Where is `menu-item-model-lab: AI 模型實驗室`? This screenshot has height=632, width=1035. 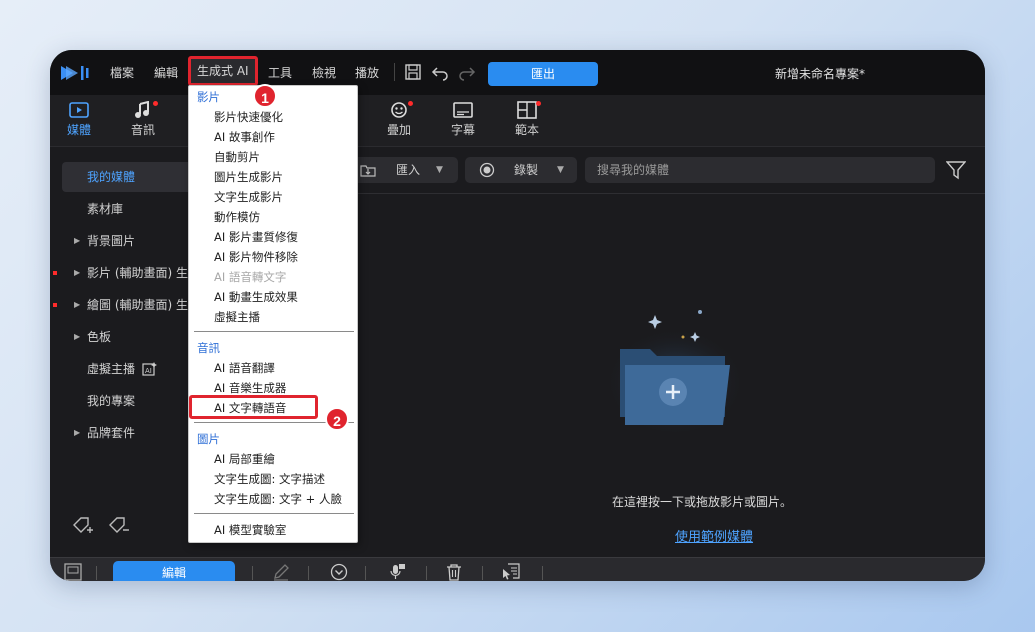 menu-item-model-lab: AI 模型實驗室 is located at coordinates (250, 530).